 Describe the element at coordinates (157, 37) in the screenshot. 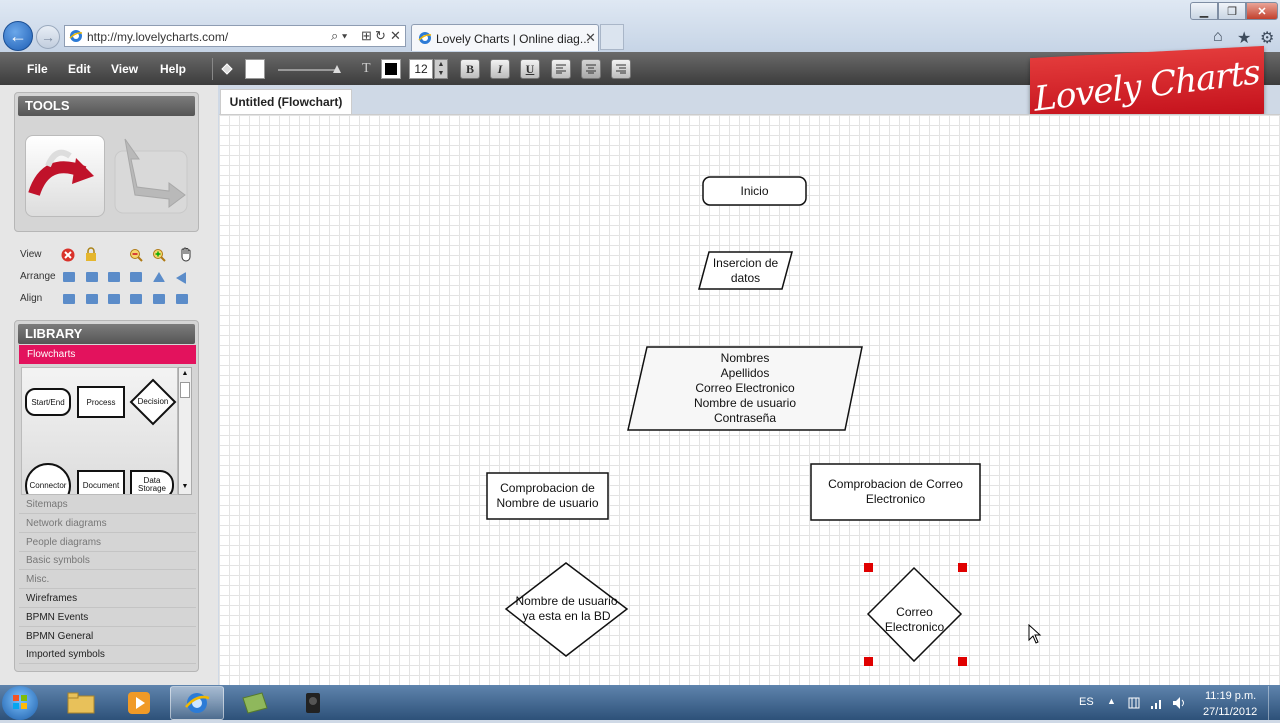

I see `url-text: http://my.lovelycharts.com/` at that location.